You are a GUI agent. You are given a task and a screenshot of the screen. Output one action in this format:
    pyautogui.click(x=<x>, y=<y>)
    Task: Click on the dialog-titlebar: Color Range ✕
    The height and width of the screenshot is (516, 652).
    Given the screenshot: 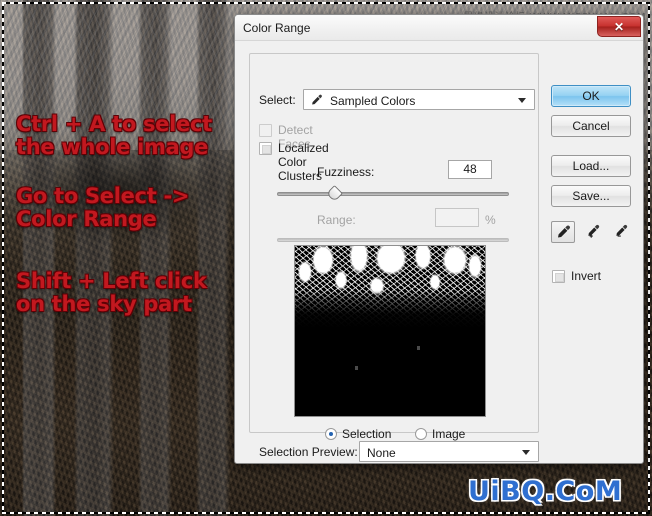 What is the action you would take?
    pyautogui.click(x=439, y=28)
    